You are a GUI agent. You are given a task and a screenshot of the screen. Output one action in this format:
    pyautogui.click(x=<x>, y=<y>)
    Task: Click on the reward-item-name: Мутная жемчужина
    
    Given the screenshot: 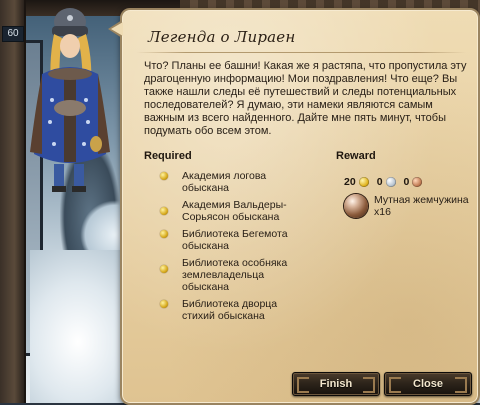 What is the action you would take?
    pyautogui.click(x=421, y=200)
    